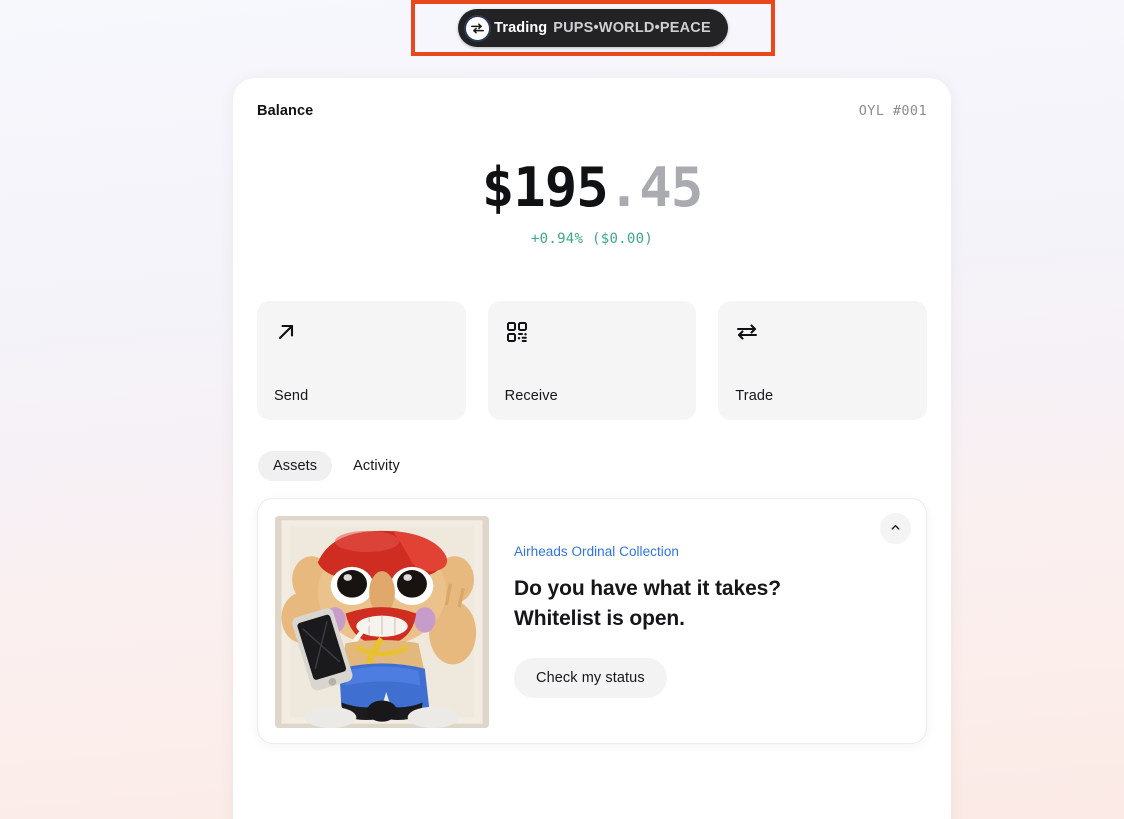 Image resolution: width=1124 pixels, height=819 pixels. Describe the element at coordinates (361, 334) in the screenshot. I see `arrow-up-right-icon` at that location.